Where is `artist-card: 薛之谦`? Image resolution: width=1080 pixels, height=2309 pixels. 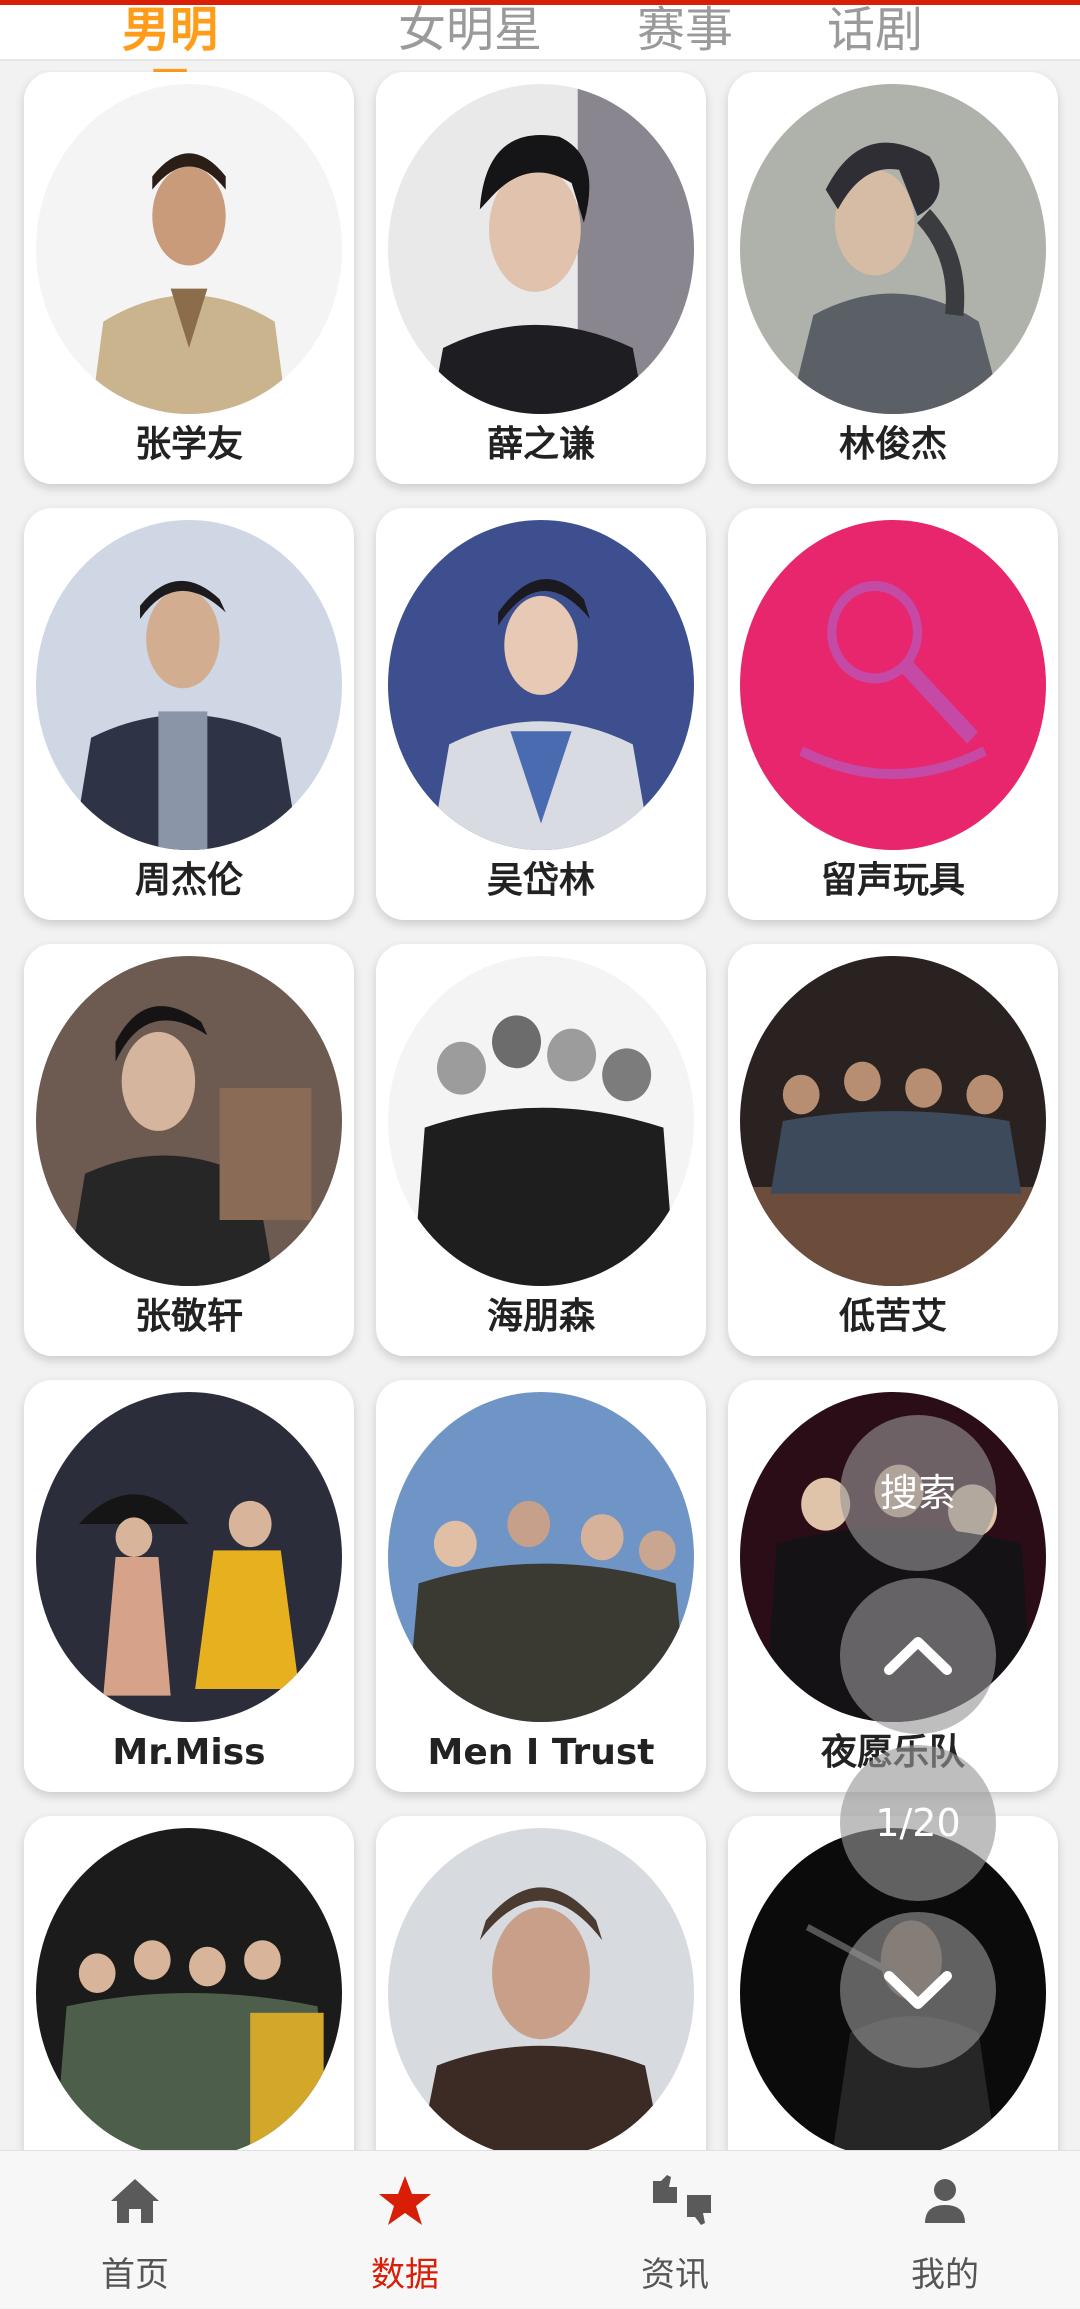 artist-card: 薛之谦 is located at coordinates (541, 278).